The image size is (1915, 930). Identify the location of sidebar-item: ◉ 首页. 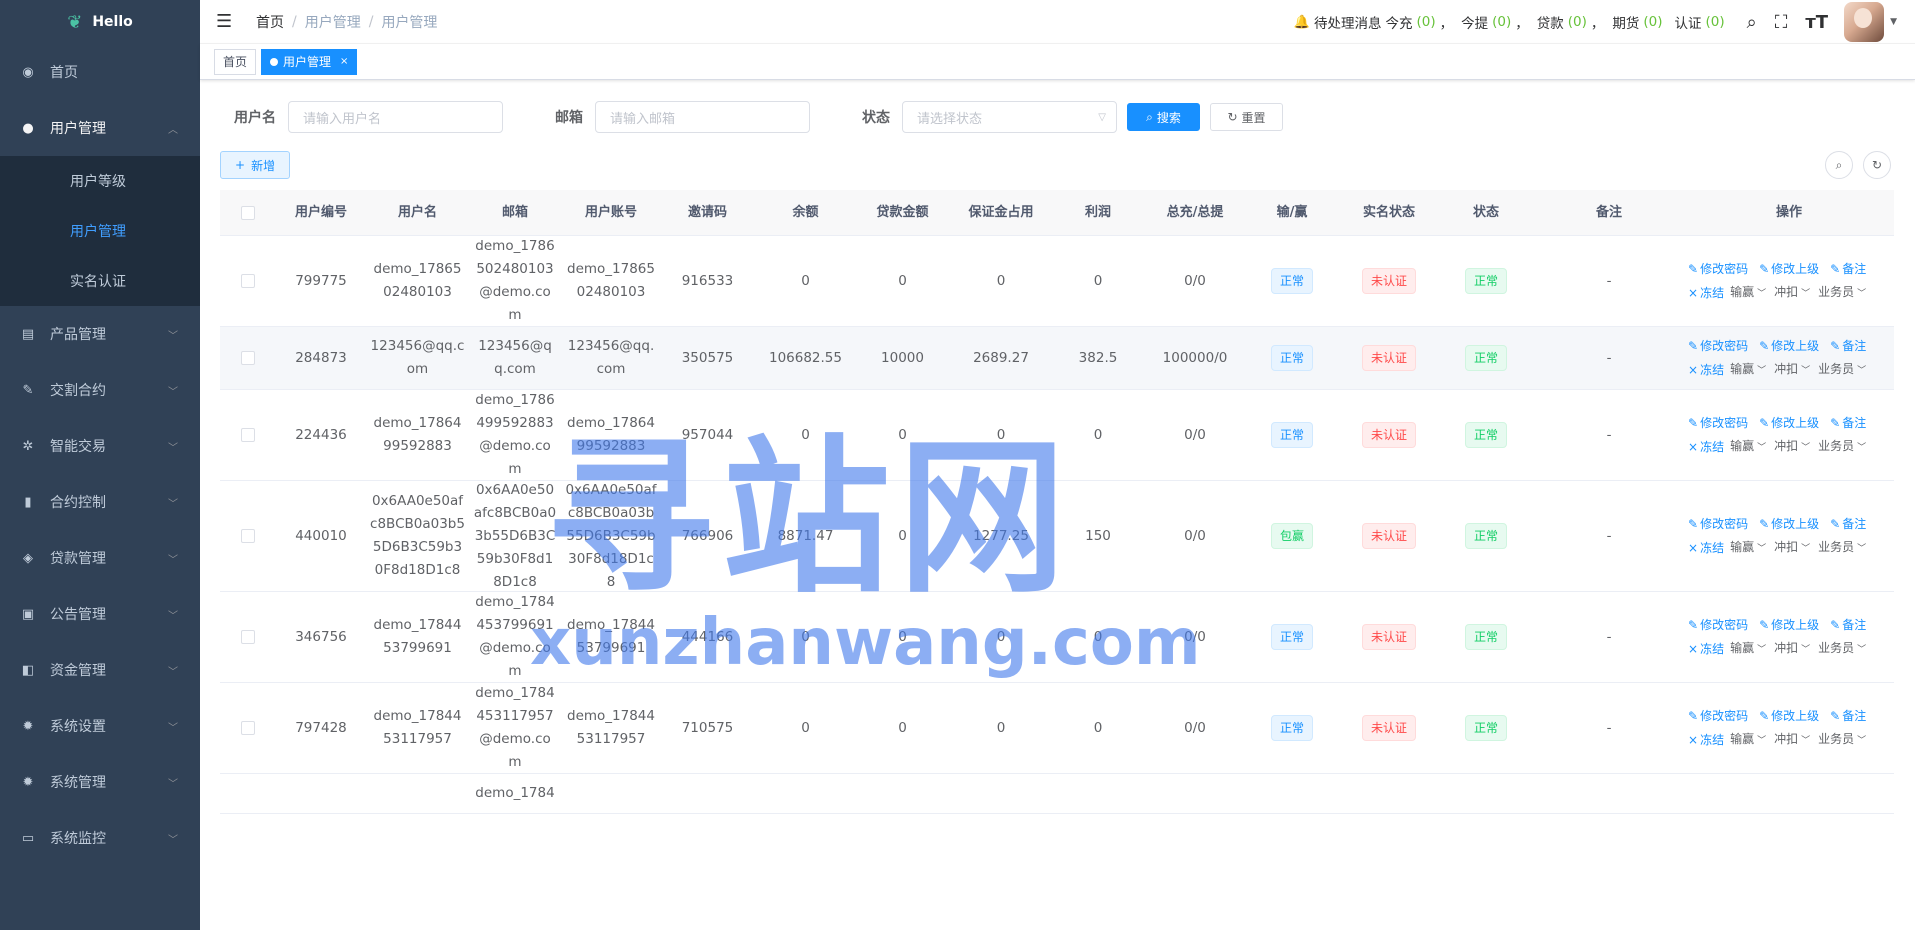
(100, 72).